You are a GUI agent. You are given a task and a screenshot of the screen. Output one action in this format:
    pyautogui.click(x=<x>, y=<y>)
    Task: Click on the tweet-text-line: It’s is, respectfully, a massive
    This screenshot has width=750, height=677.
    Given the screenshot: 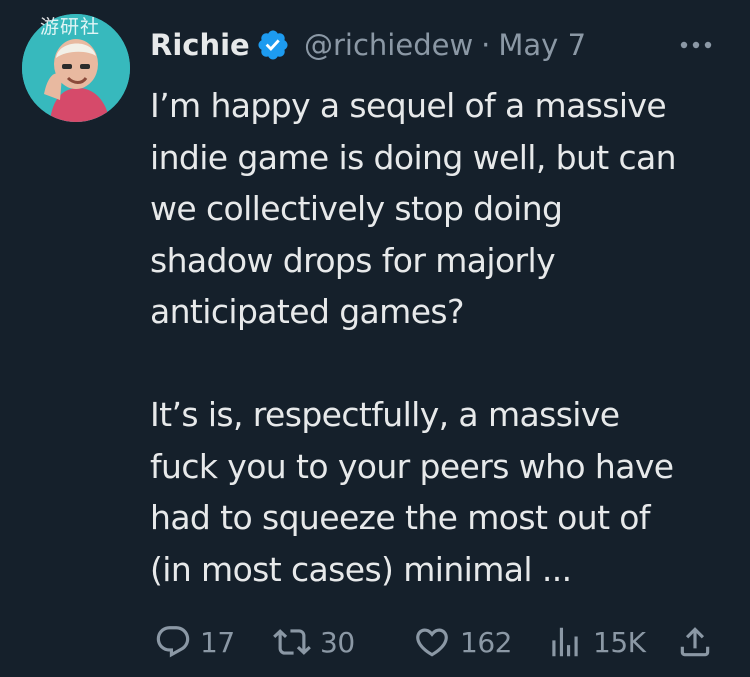 What is the action you would take?
    pyautogui.click(x=385, y=414)
    